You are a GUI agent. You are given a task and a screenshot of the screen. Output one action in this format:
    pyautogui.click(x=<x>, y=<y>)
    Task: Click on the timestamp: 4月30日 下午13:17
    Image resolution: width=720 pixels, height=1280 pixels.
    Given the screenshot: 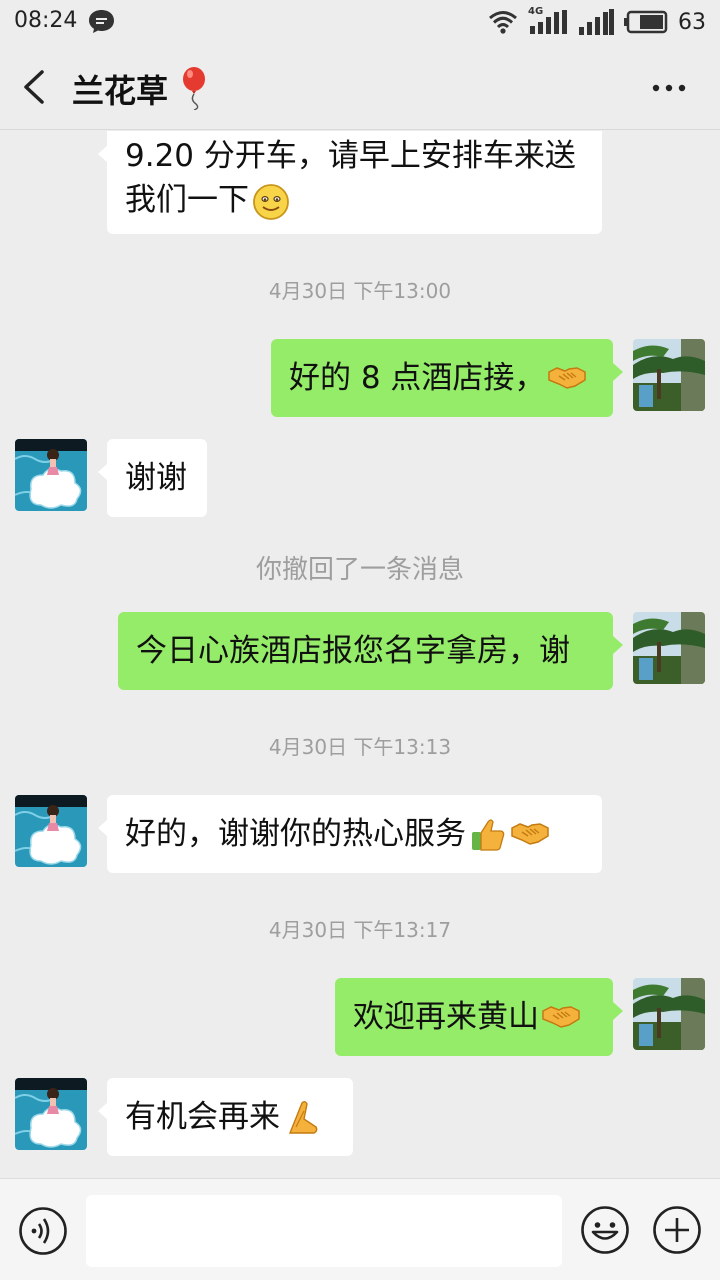 What is the action you would take?
    pyautogui.click(x=360, y=930)
    